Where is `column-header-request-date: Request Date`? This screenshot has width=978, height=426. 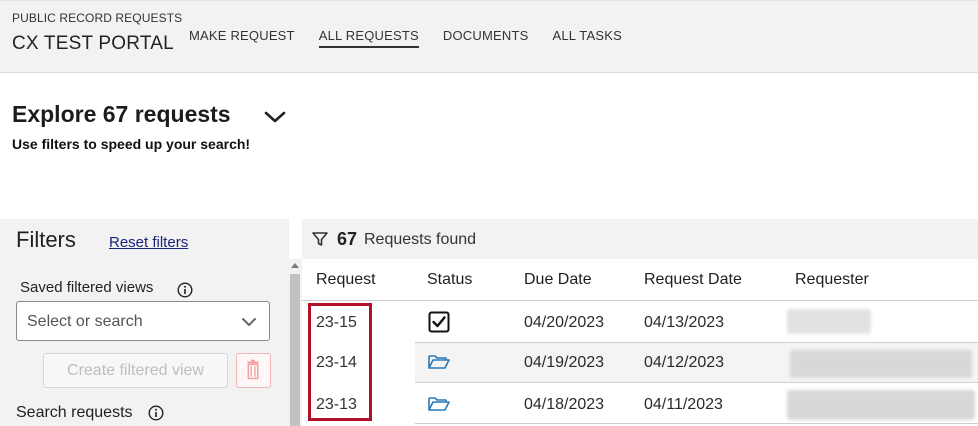 column-header-request-date: Request Date is located at coordinates (693, 280).